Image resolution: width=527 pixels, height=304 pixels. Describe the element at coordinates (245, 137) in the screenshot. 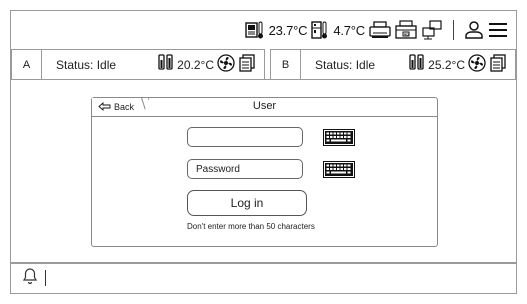

I see `username-field` at that location.